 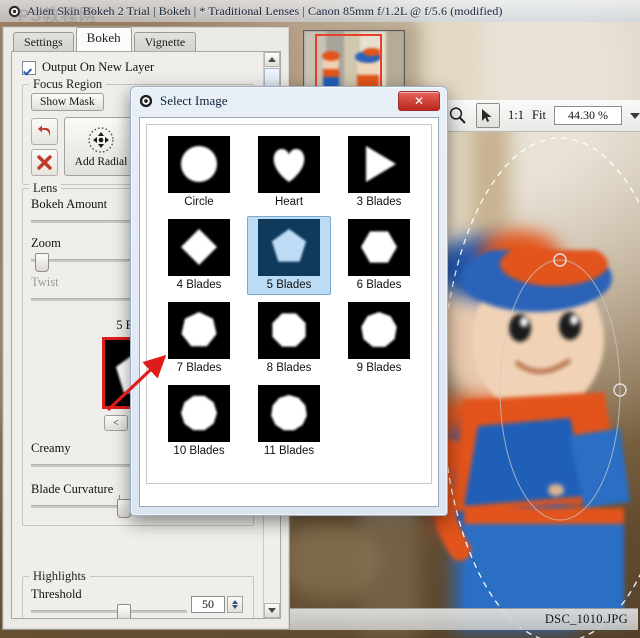 What do you see at coordinates (379, 247) in the screenshot?
I see `poly6-icon` at bounding box center [379, 247].